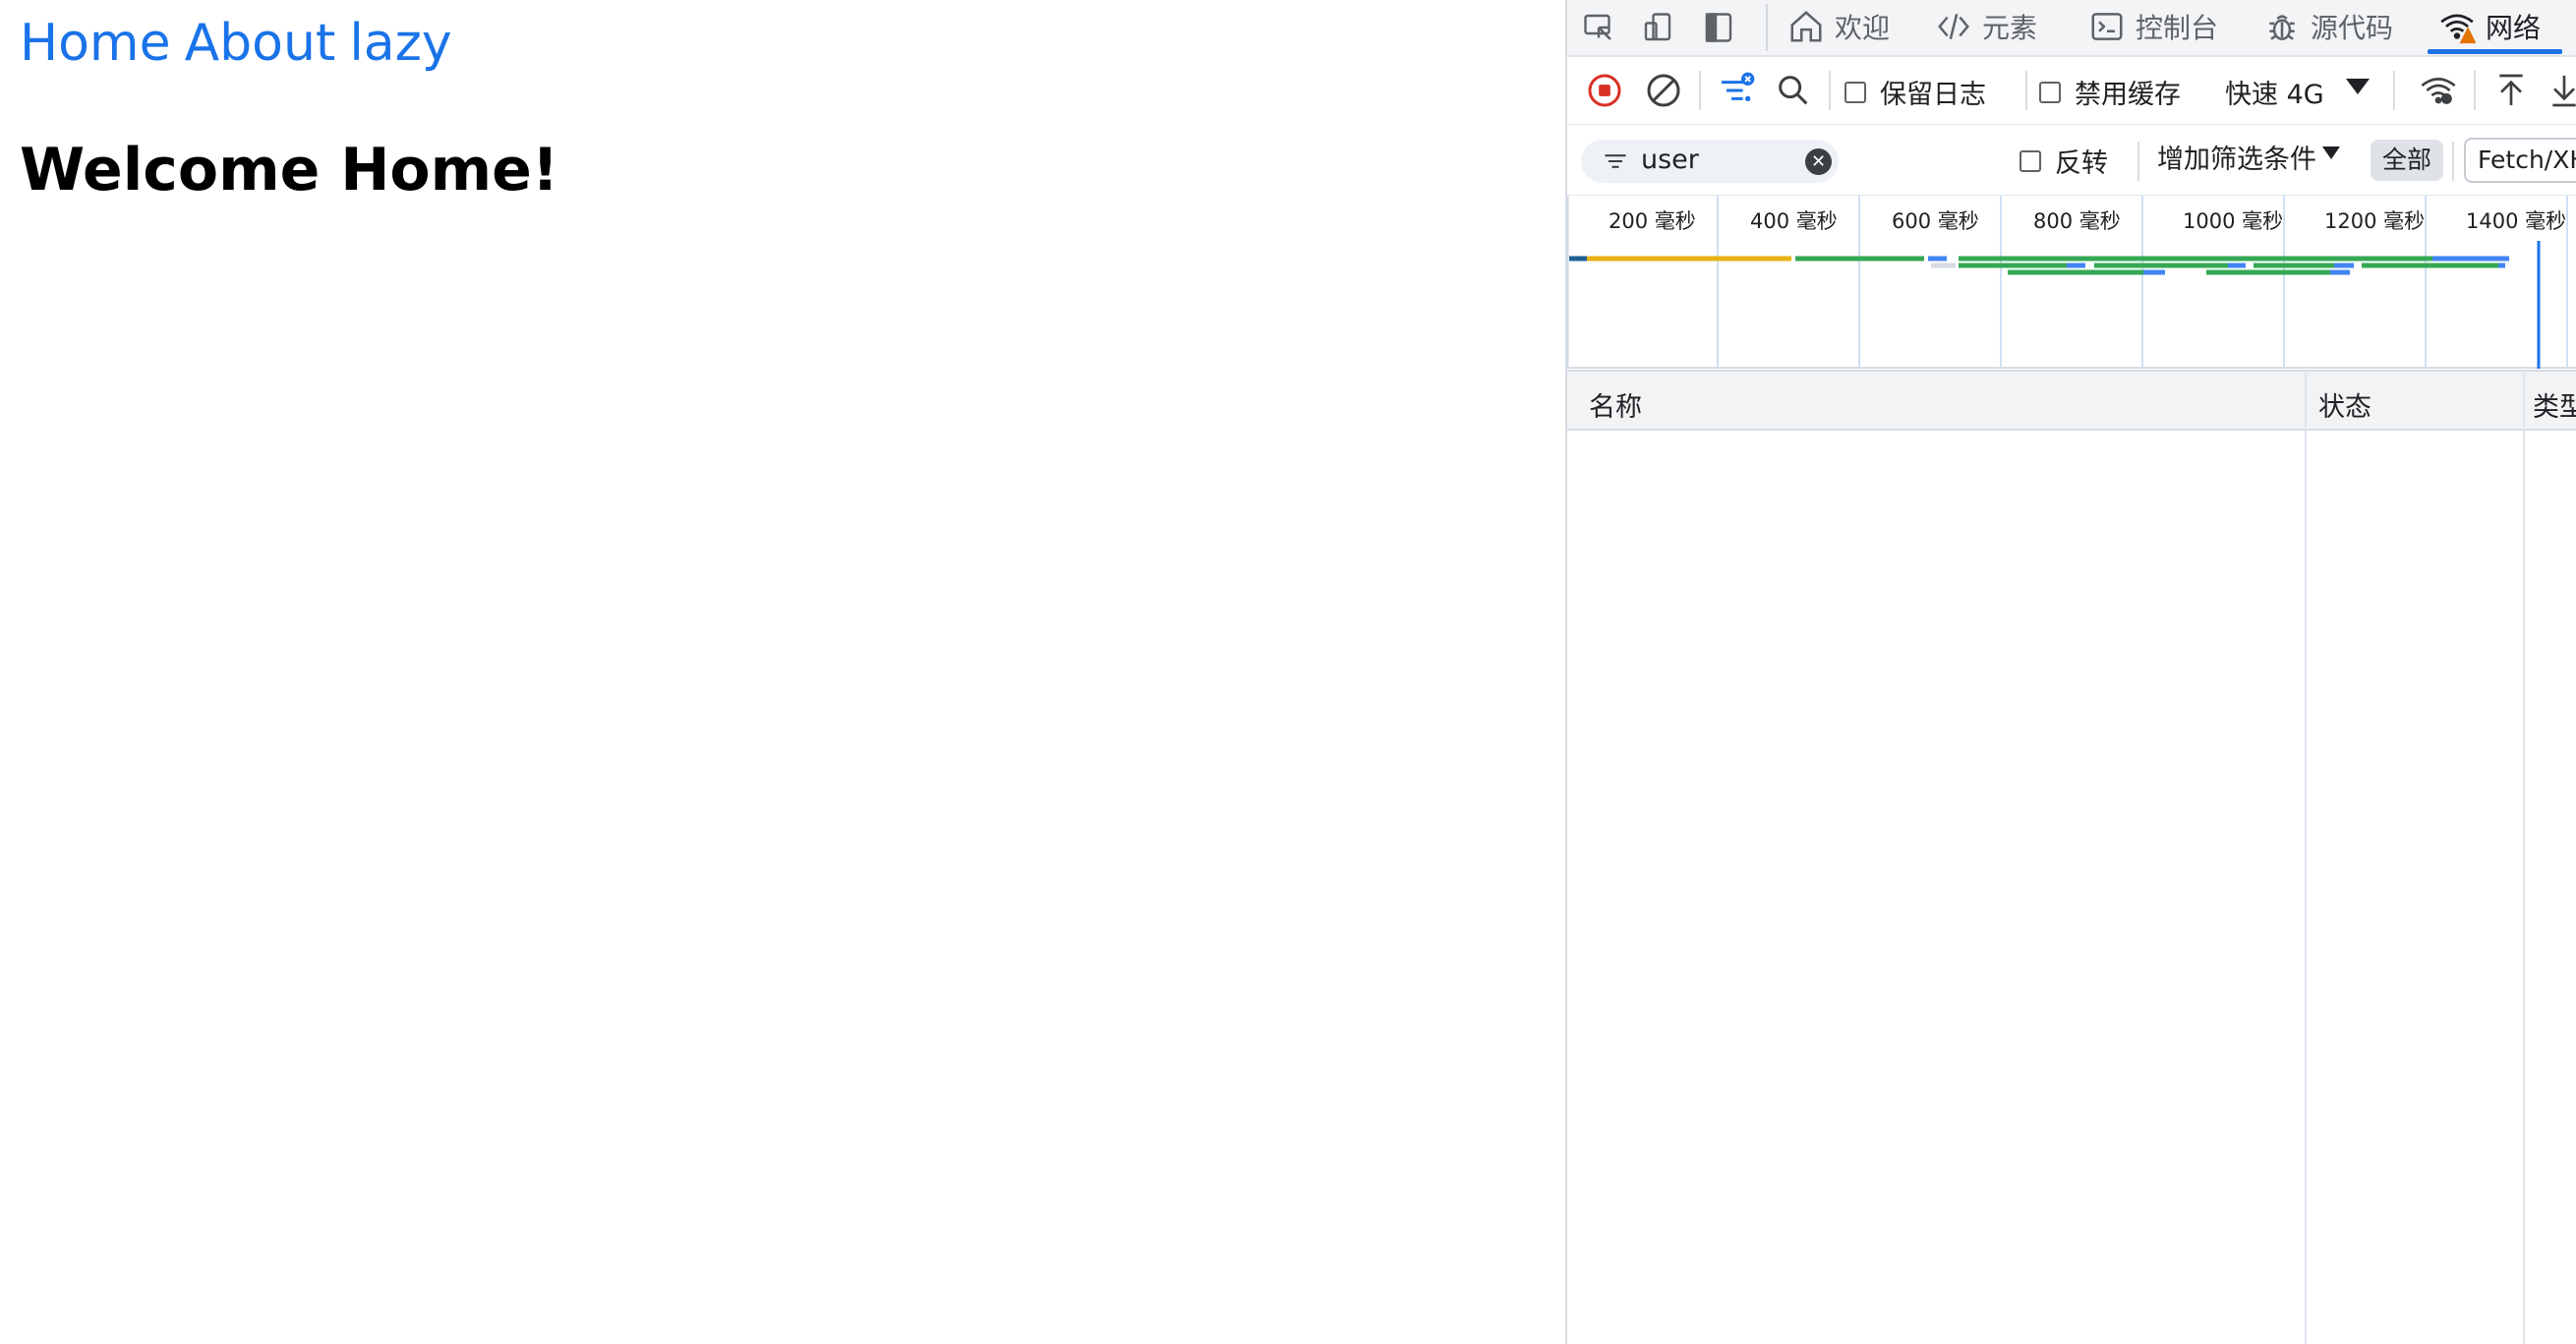 The image size is (2576, 1344). Describe the element at coordinates (1652, 221) in the screenshot. I see `timeline-tick: 200 毫秒` at that location.